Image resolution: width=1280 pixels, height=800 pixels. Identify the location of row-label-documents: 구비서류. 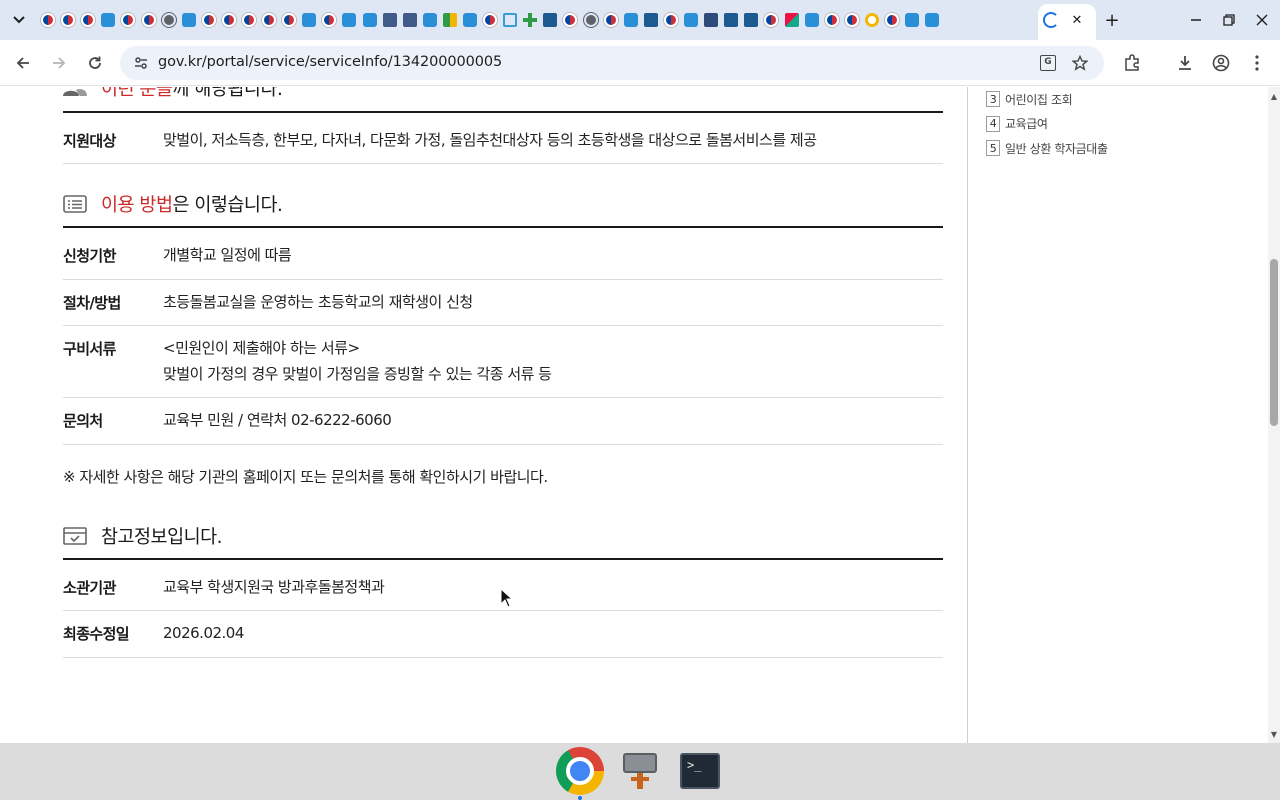
(89, 349).